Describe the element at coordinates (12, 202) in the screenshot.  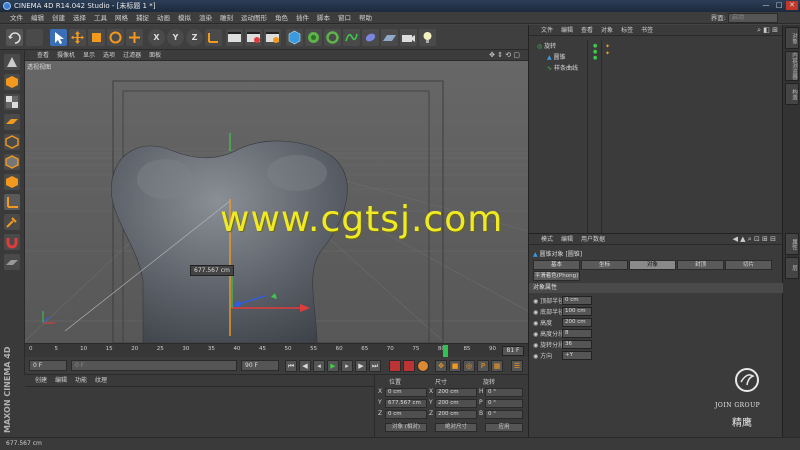
I see `axis-mode-icon` at that location.